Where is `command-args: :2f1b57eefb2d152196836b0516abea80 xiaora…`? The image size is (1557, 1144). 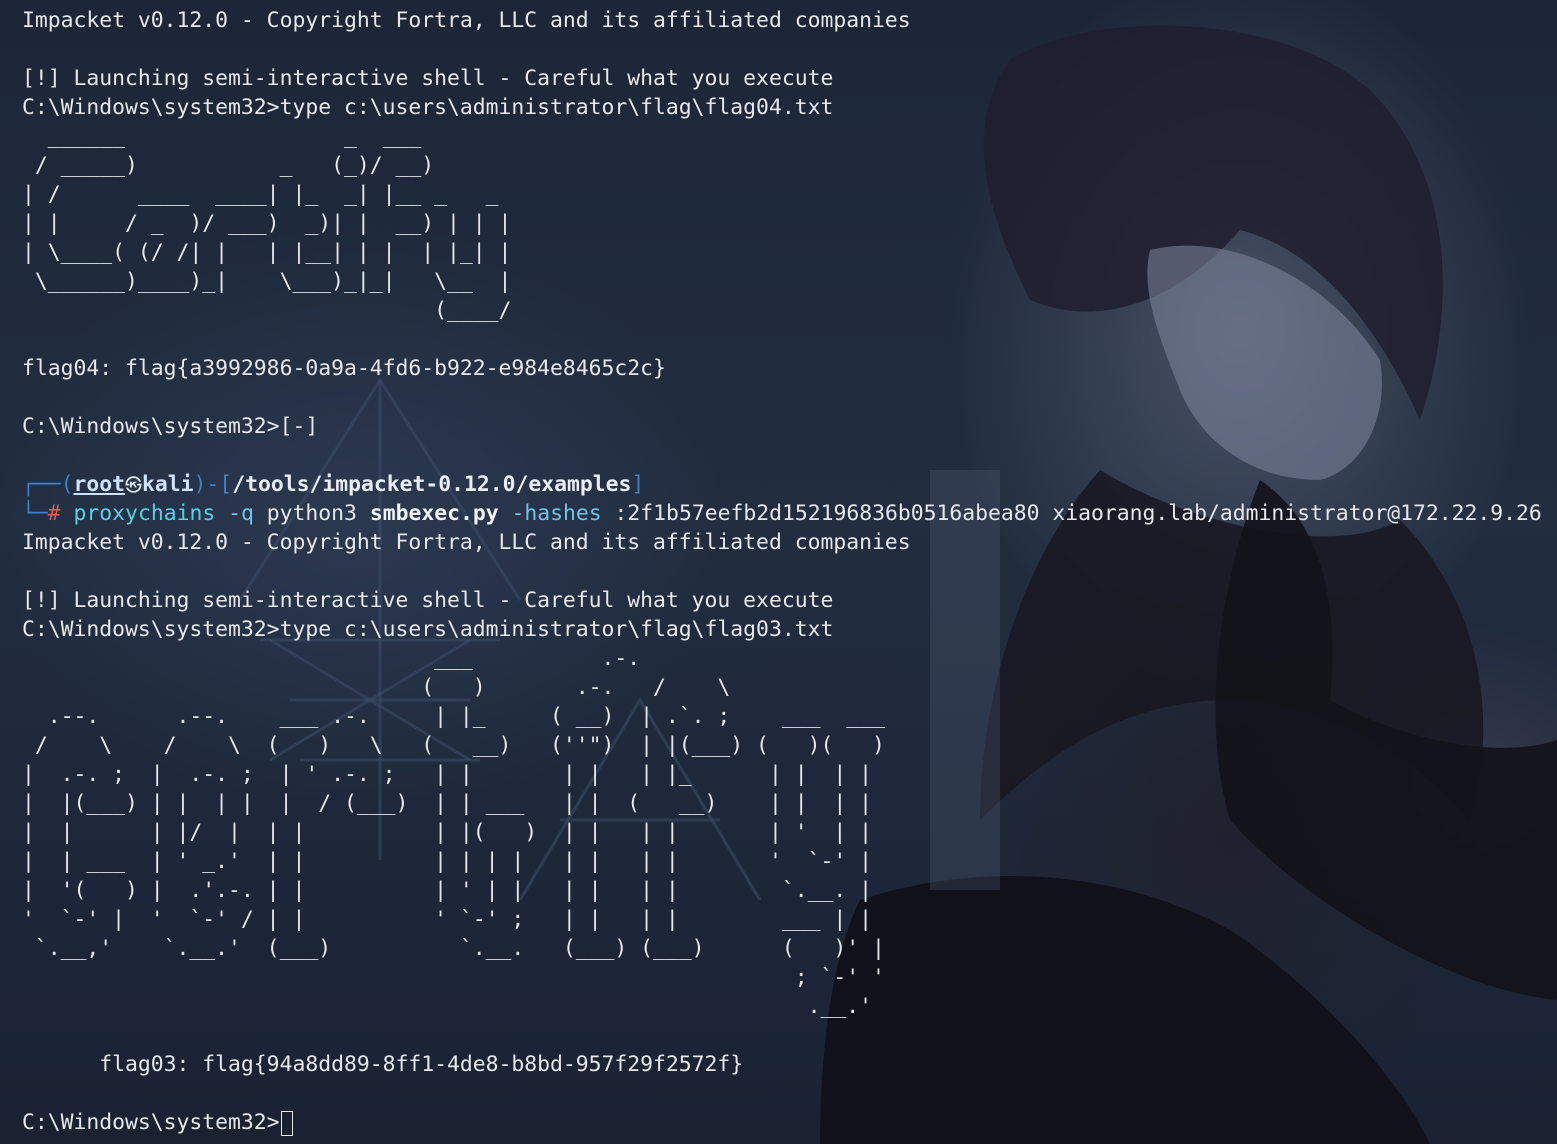 command-args: :2f1b57eefb2d152196836b0516abea80 xiaora… is located at coordinates (1078, 513).